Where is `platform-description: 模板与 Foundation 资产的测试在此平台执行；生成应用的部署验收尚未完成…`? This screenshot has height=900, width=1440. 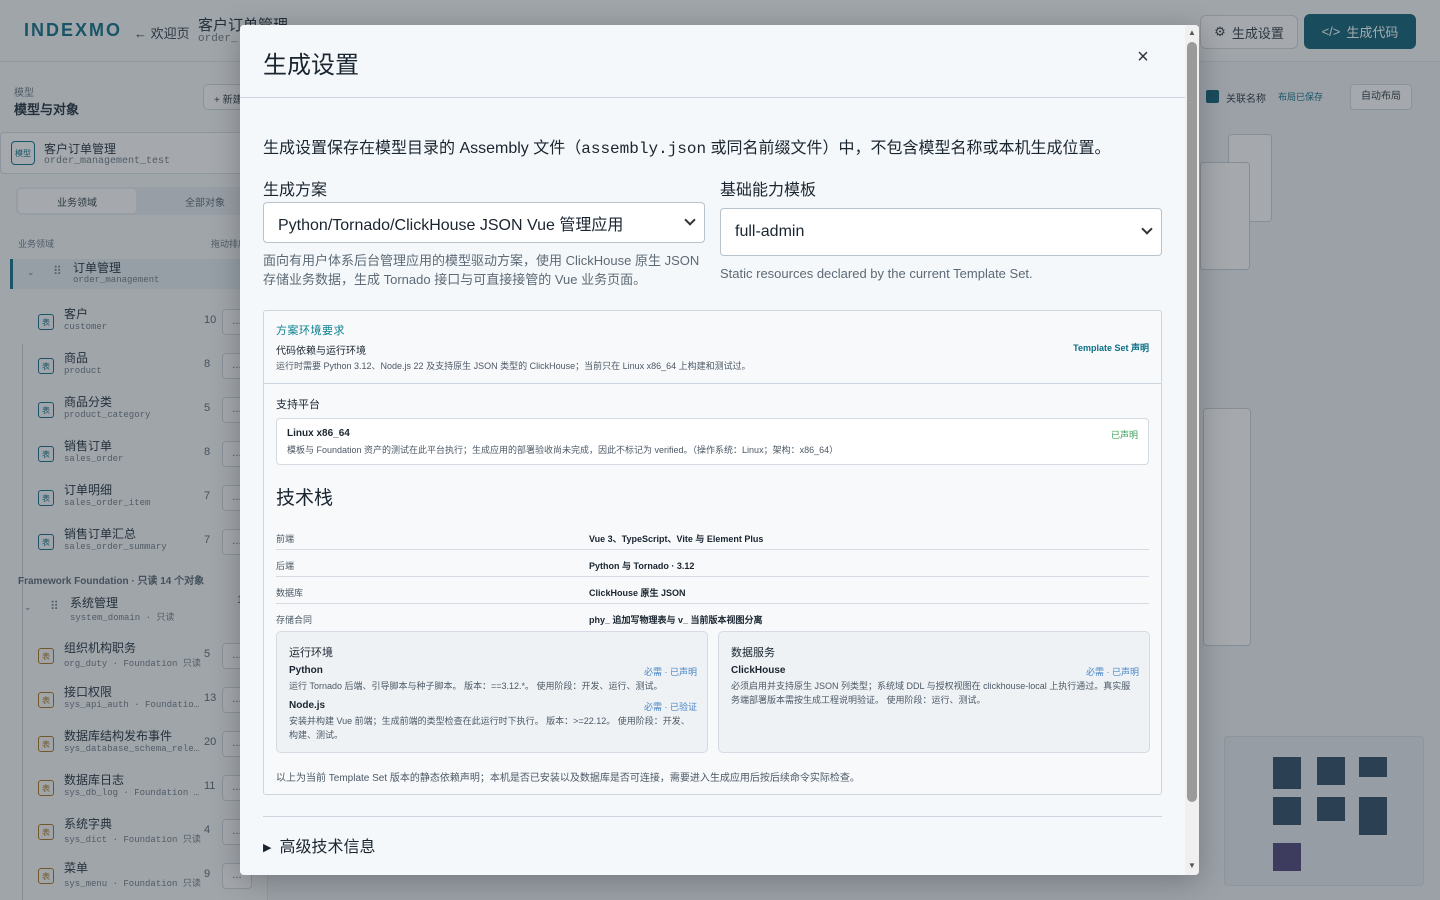 platform-description: 模板与 Foundation 资产的测试在此平台执行；生成应用的部署验收尚未完成… is located at coordinates (563, 450).